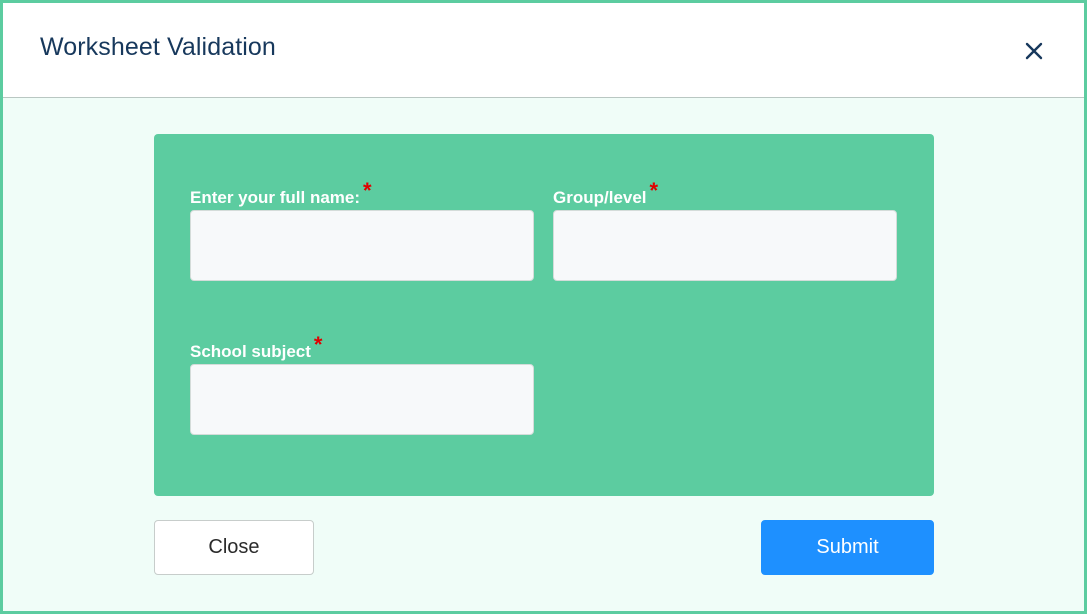 This screenshot has height=614, width=1087. What do you see at coordinates (600, 197) in the screenshot?
I see `group-level-label-text: Group/level` at bounding box center [600, 197].